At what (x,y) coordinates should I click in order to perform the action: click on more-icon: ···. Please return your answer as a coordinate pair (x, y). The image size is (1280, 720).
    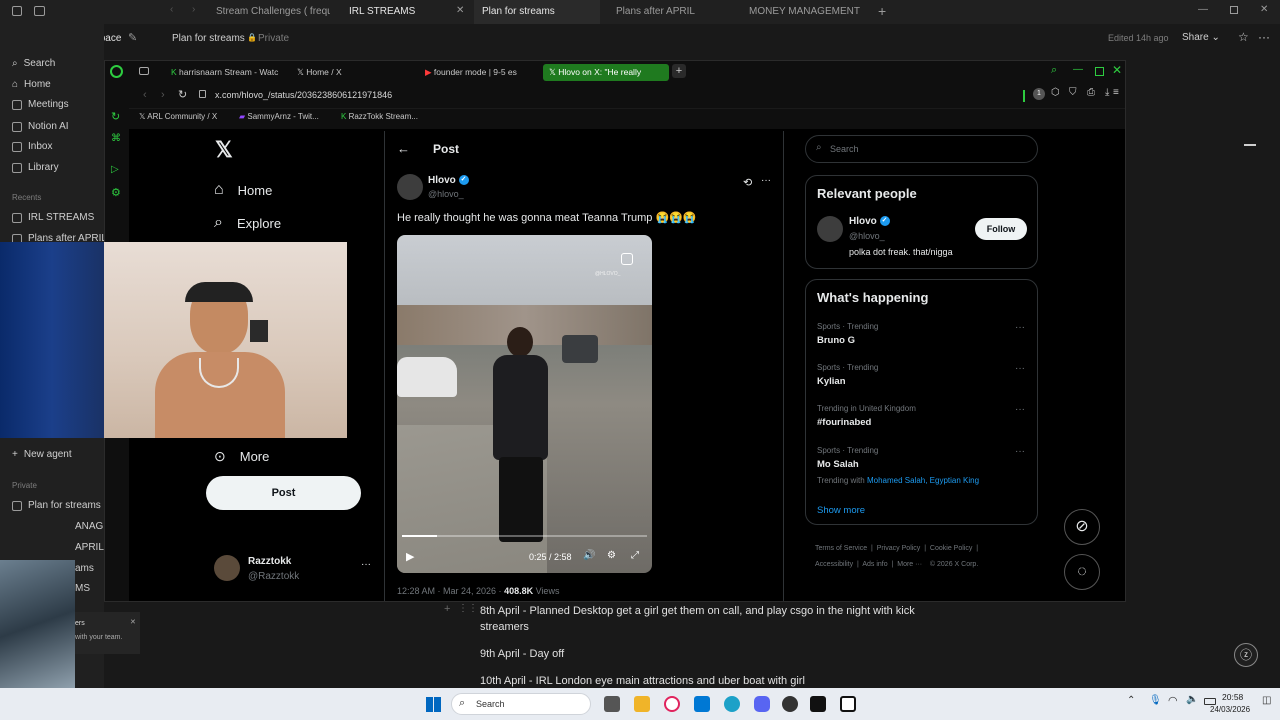
    Looking at the image, I should click on (1264, 37).